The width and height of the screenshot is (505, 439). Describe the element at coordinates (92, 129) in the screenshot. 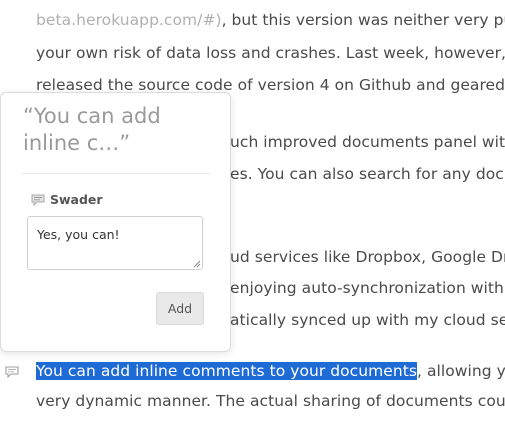

I see `popup-title: “You can add inline c…”` at that location.